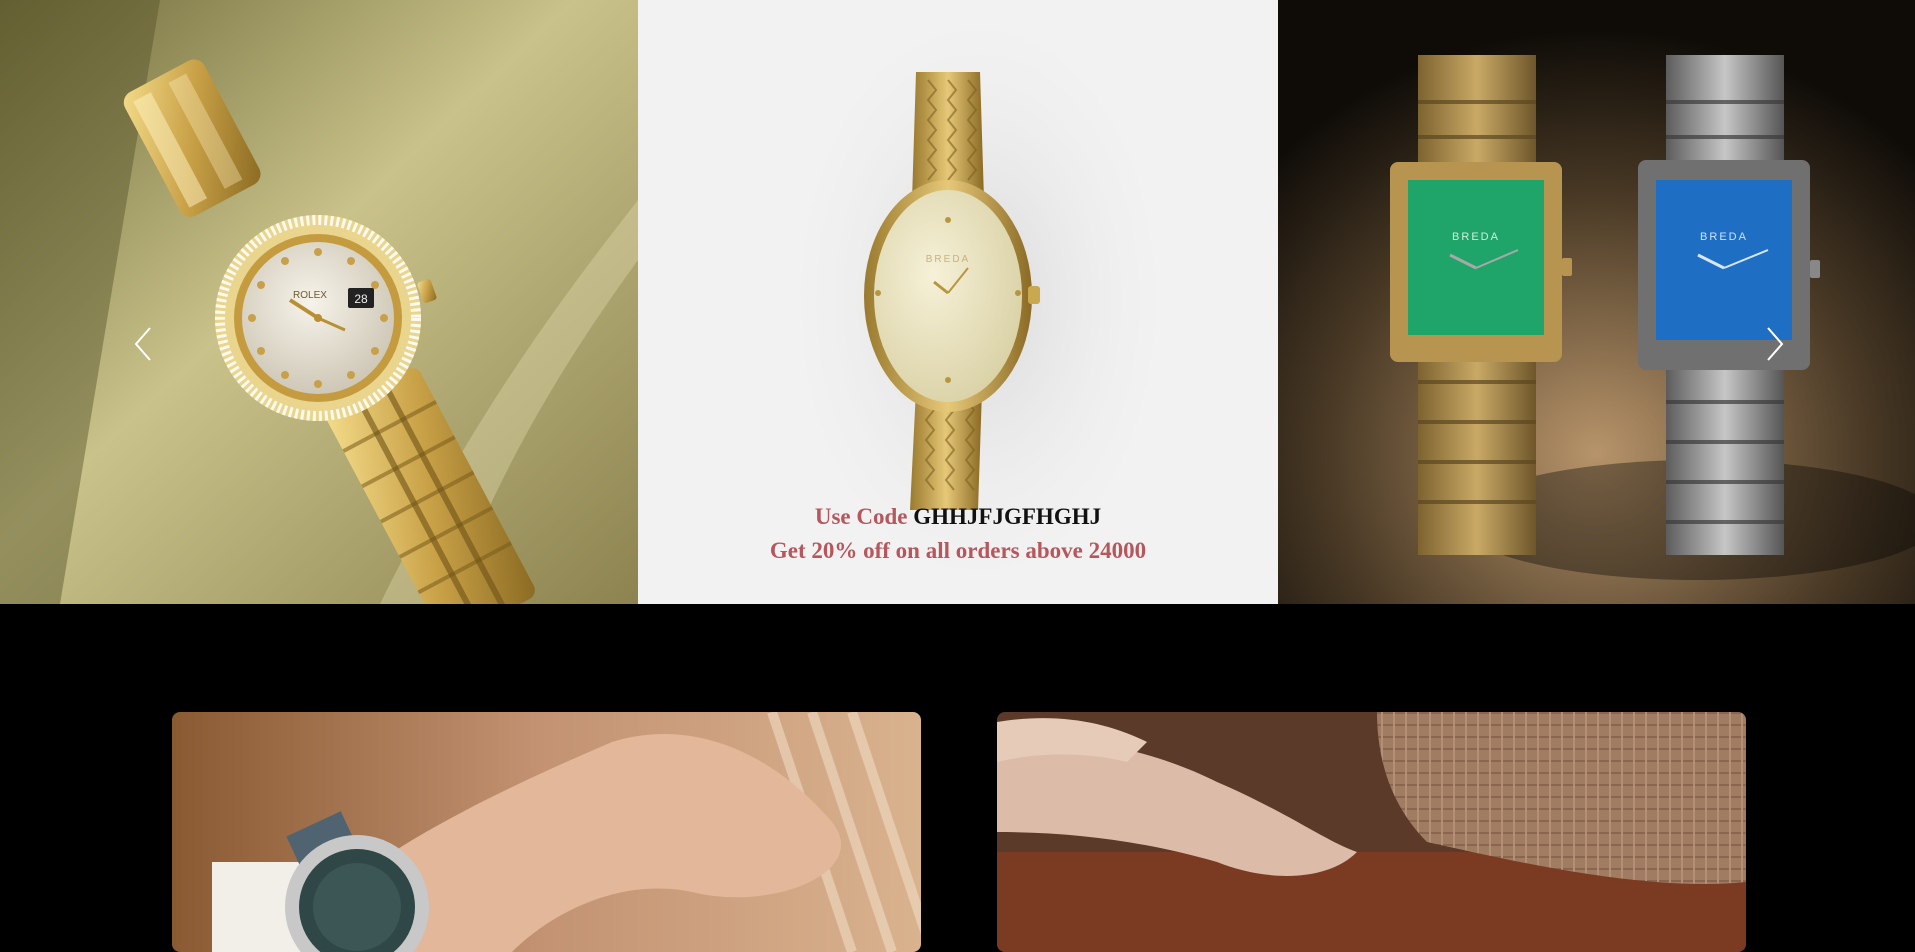 This screenshot has width=1915, height=952. Describe the element at coordinates (310, 295) in the screenshot. I see `rolex-brand-text: ROLEX` at that location.